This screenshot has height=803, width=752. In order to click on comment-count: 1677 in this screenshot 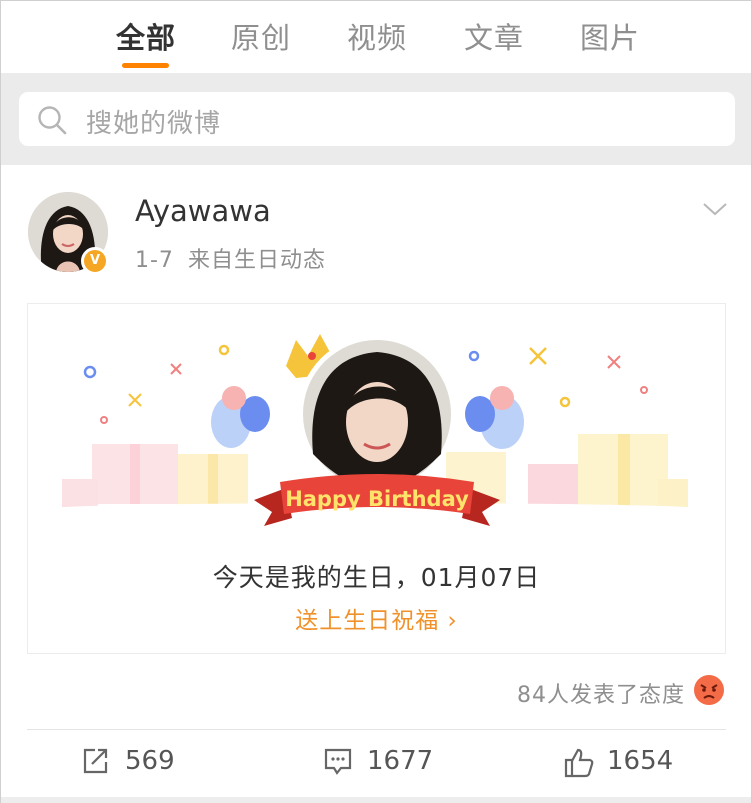, I will do `click(400, 761)`.